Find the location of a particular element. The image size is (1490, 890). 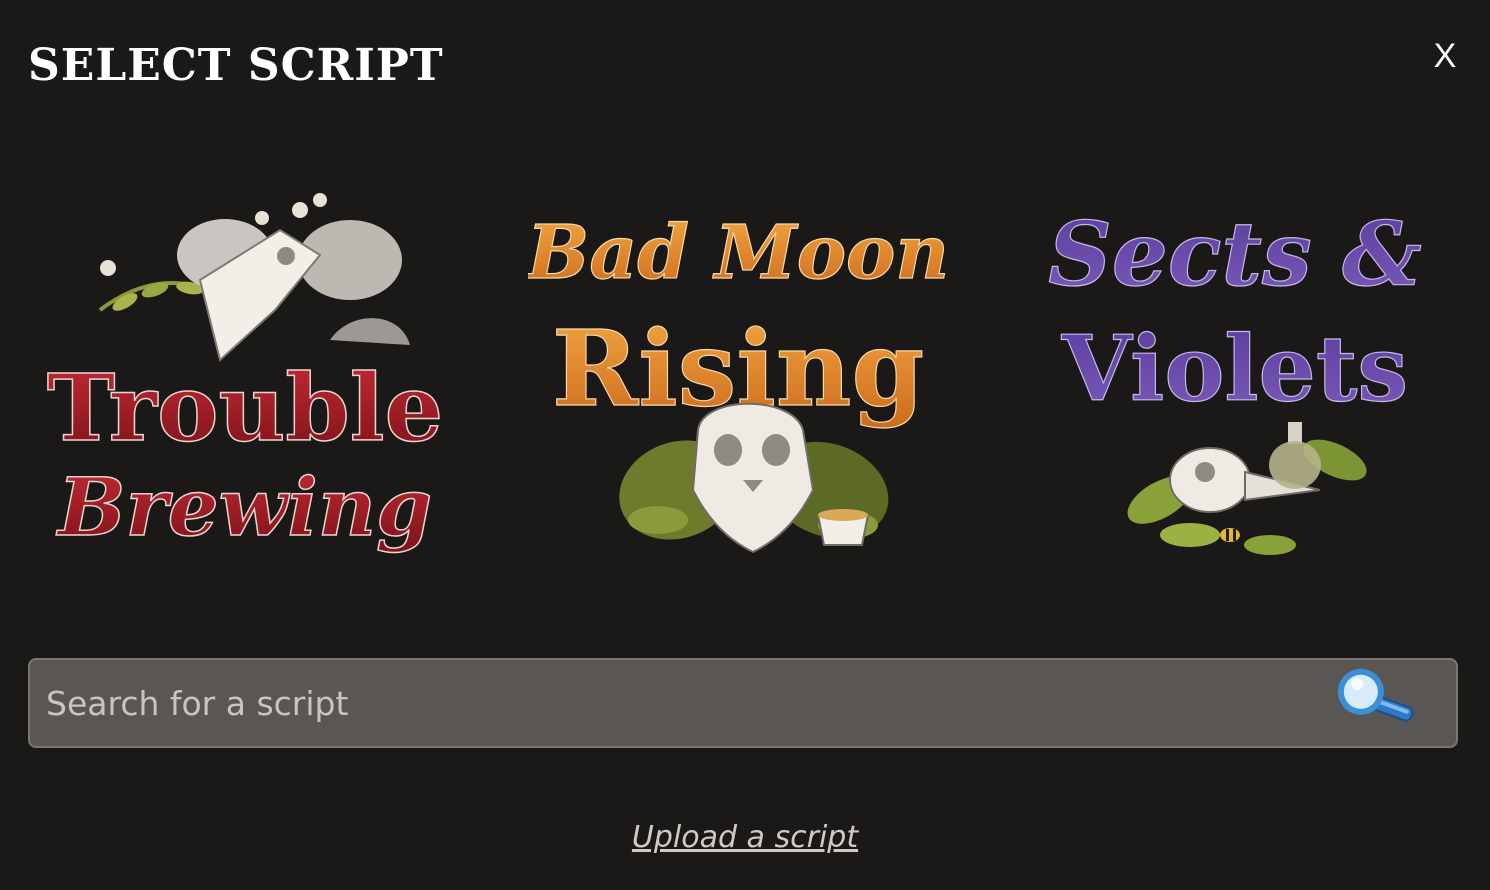

logo-title-line-2: Violets is located at coordinates (1234, 369).